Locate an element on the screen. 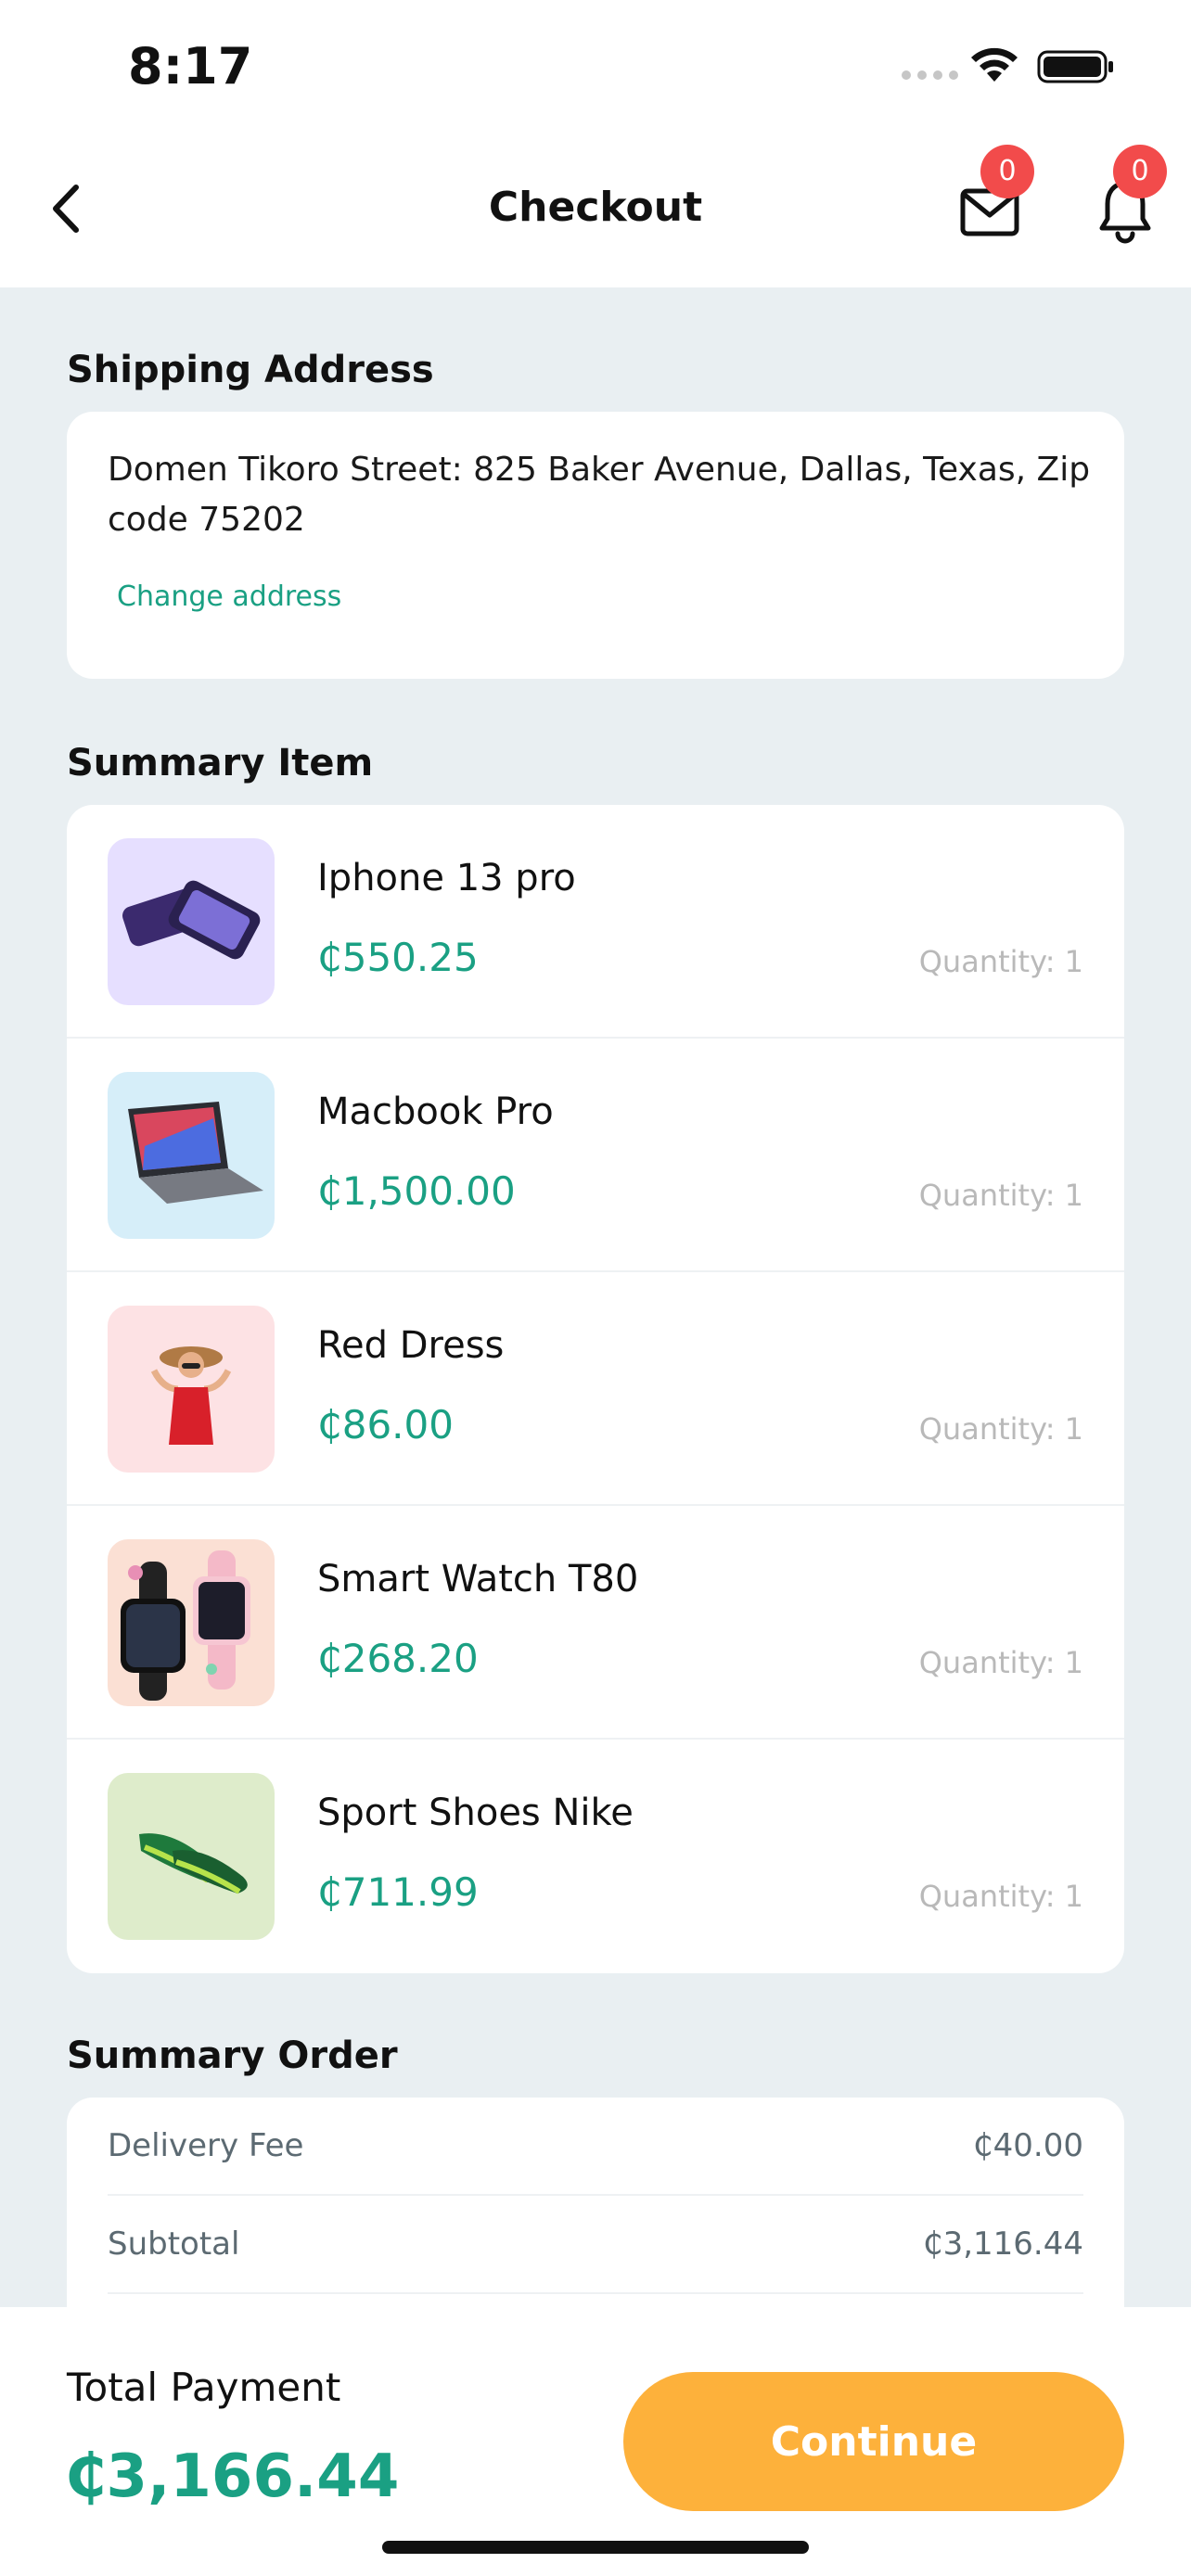  item-price: ₵1,500.00 is located at coordinates (416, 1191).